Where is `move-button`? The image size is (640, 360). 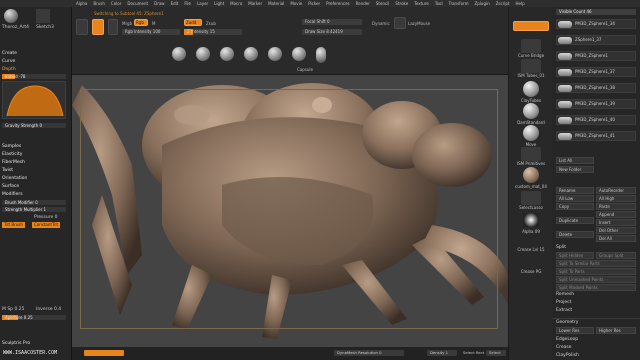
move-button is located at coordinates (113, 27).